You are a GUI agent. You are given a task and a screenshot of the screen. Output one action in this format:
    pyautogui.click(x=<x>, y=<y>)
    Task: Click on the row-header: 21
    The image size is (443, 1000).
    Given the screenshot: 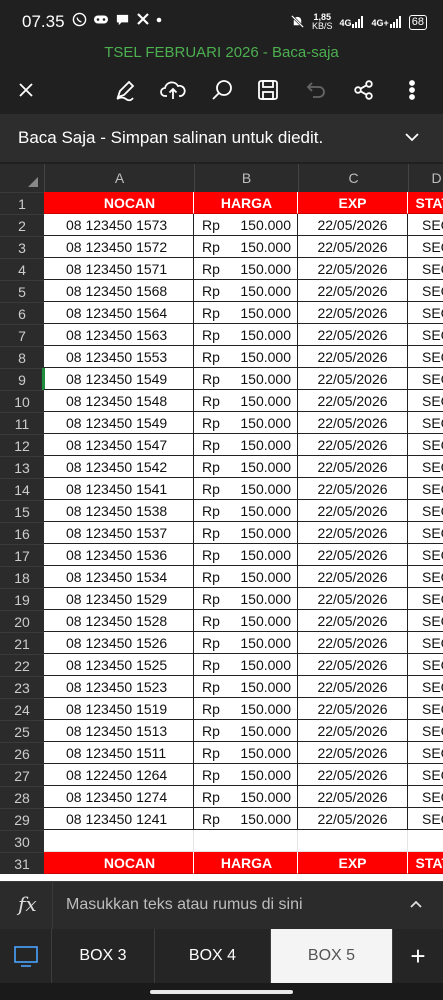 What is the action you would take?
    pyautogui.click(x=22, y=643)
    